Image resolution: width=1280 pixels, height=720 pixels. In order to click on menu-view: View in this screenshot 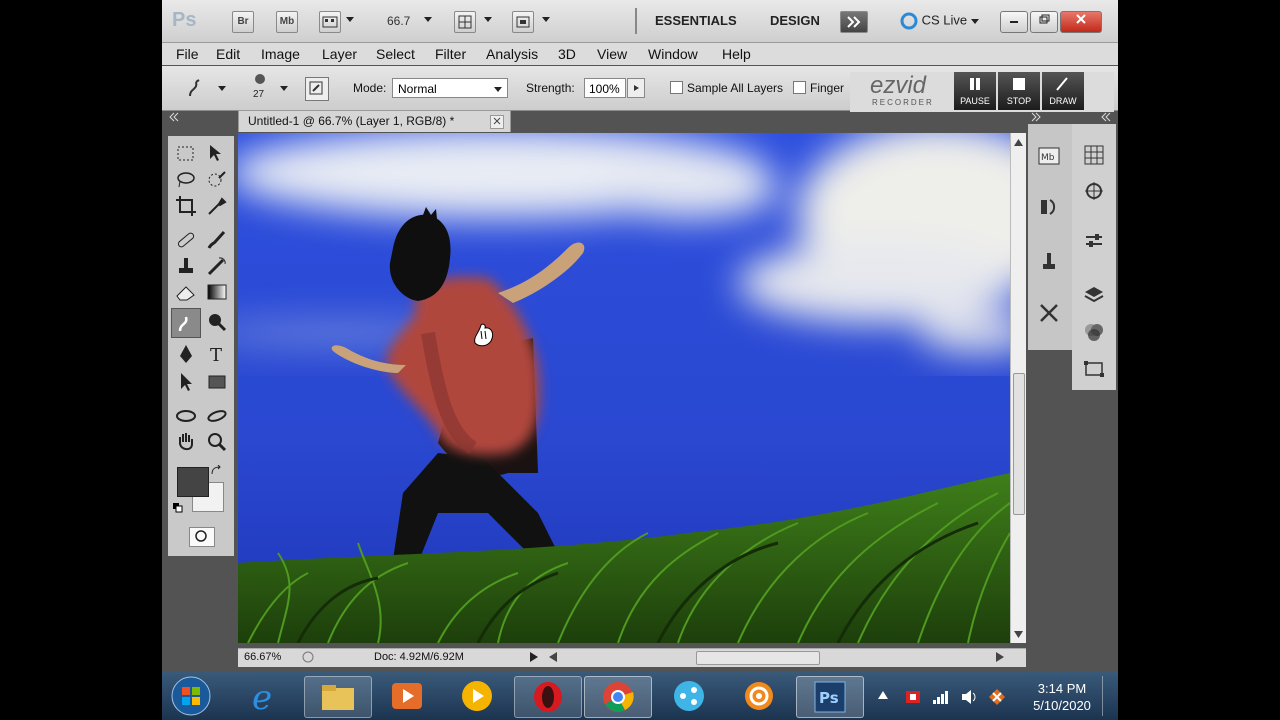, I will do `click(612, 54)`.